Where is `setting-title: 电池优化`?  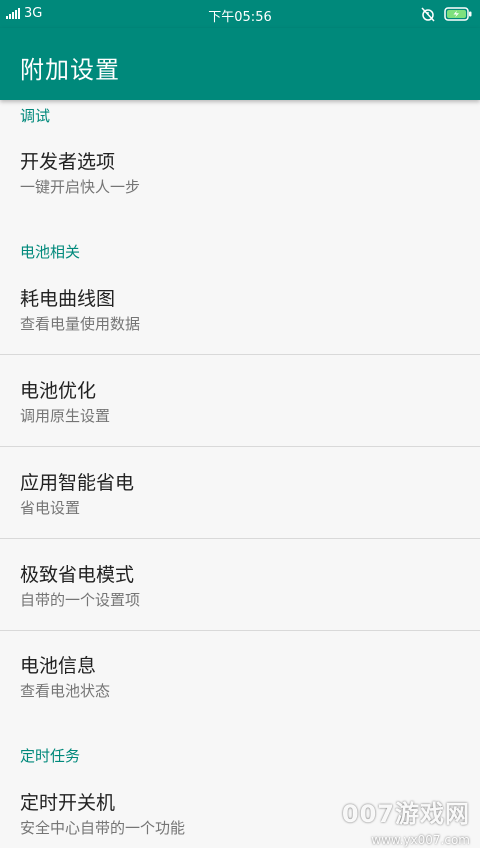
setting-title: 电池优化 is located at coordinates (58, 391).